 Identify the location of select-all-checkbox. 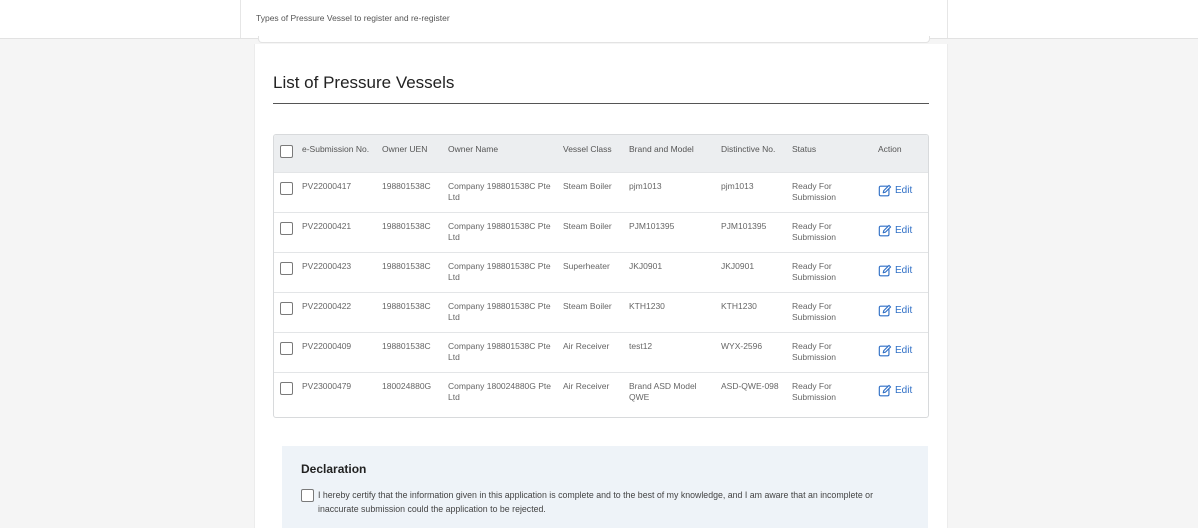
(286, 151).